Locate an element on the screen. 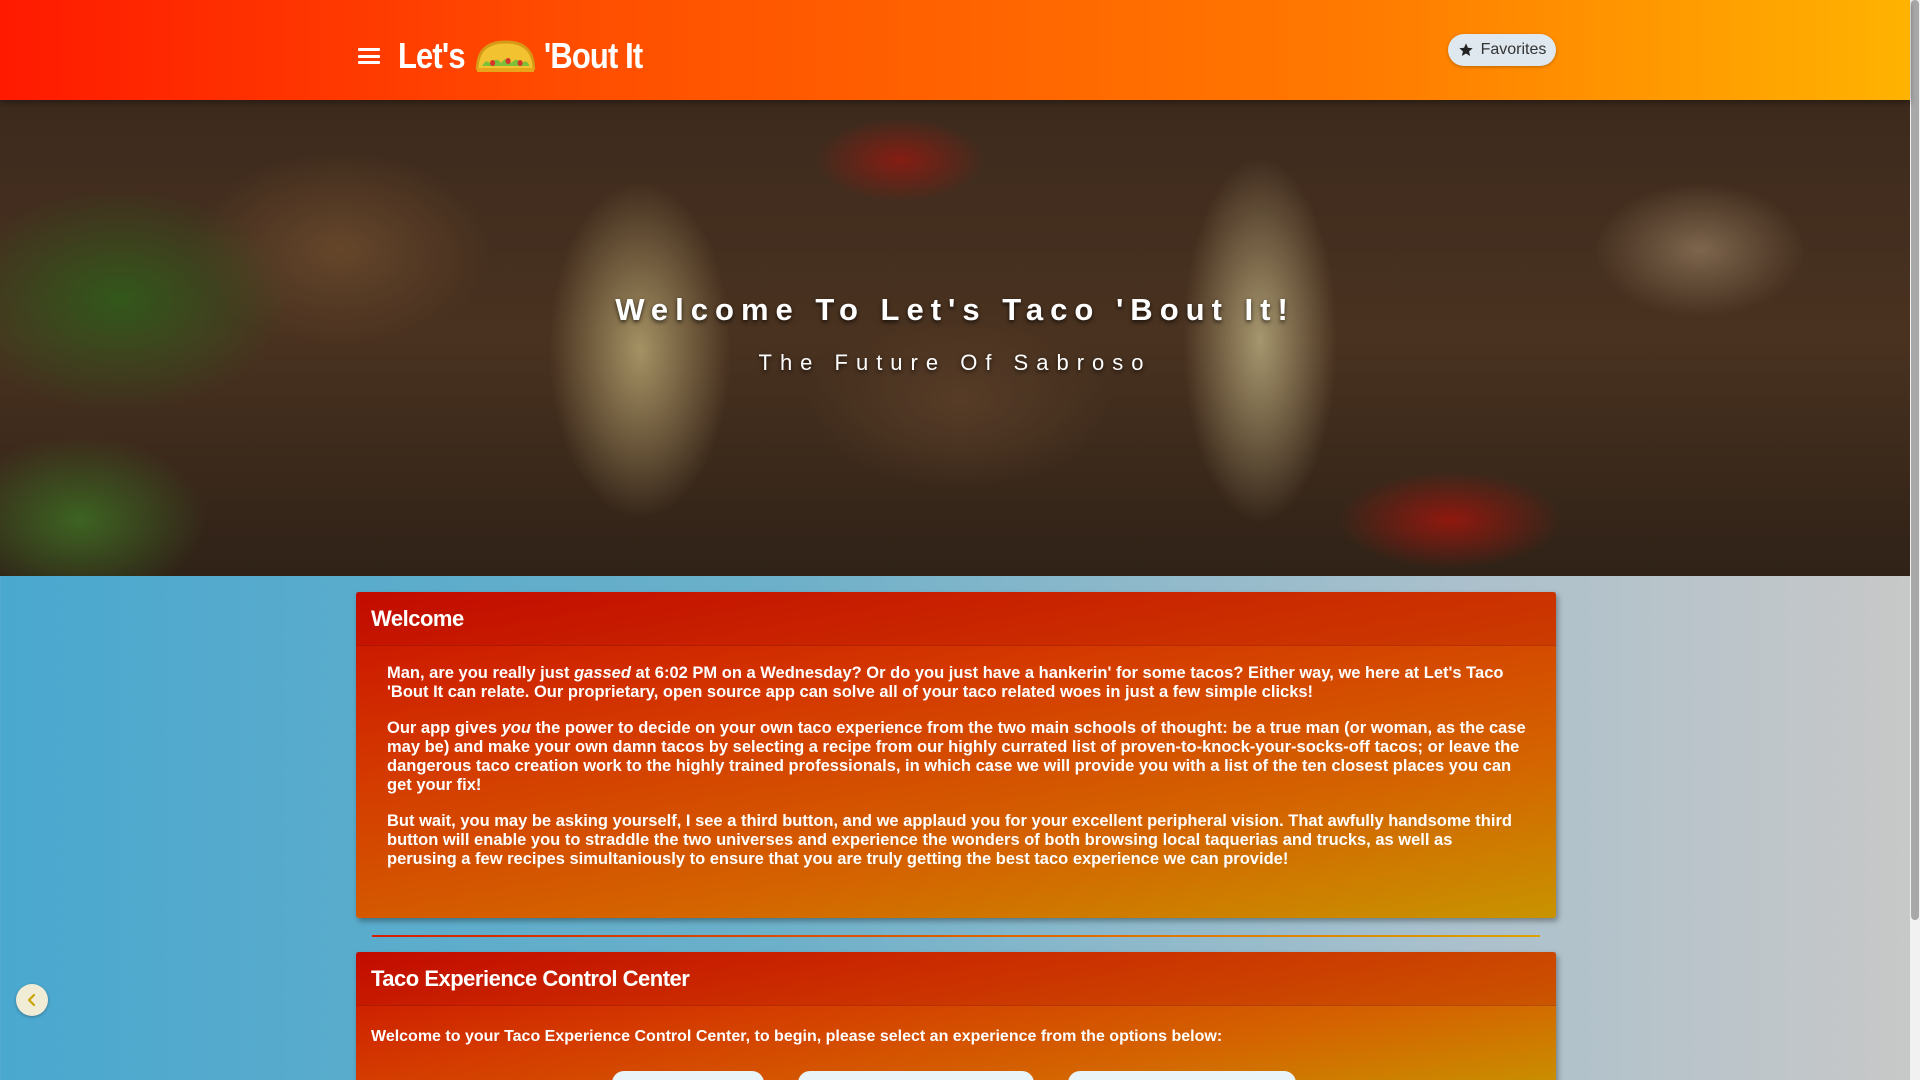  brand-text-bout-it: 'Bout It is located at coordinates (593, 55).